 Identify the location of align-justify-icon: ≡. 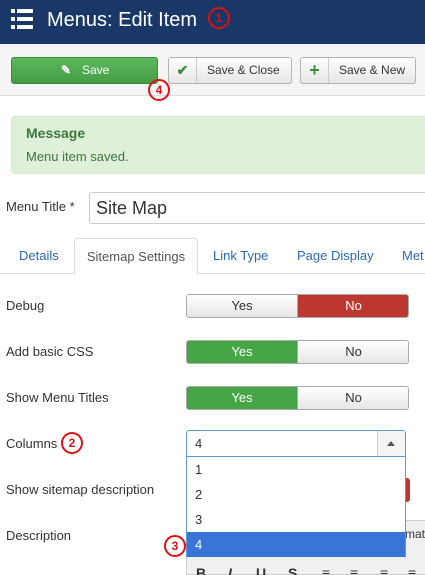
(412, 570).